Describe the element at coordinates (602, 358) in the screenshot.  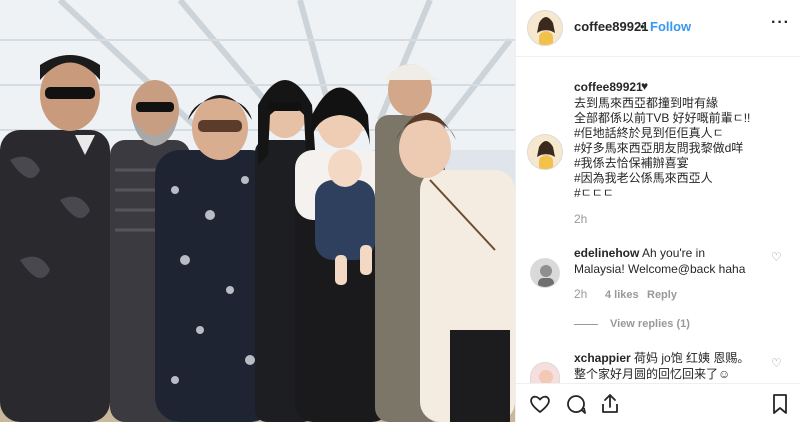
I see `comment-username: xchappier` at that location.